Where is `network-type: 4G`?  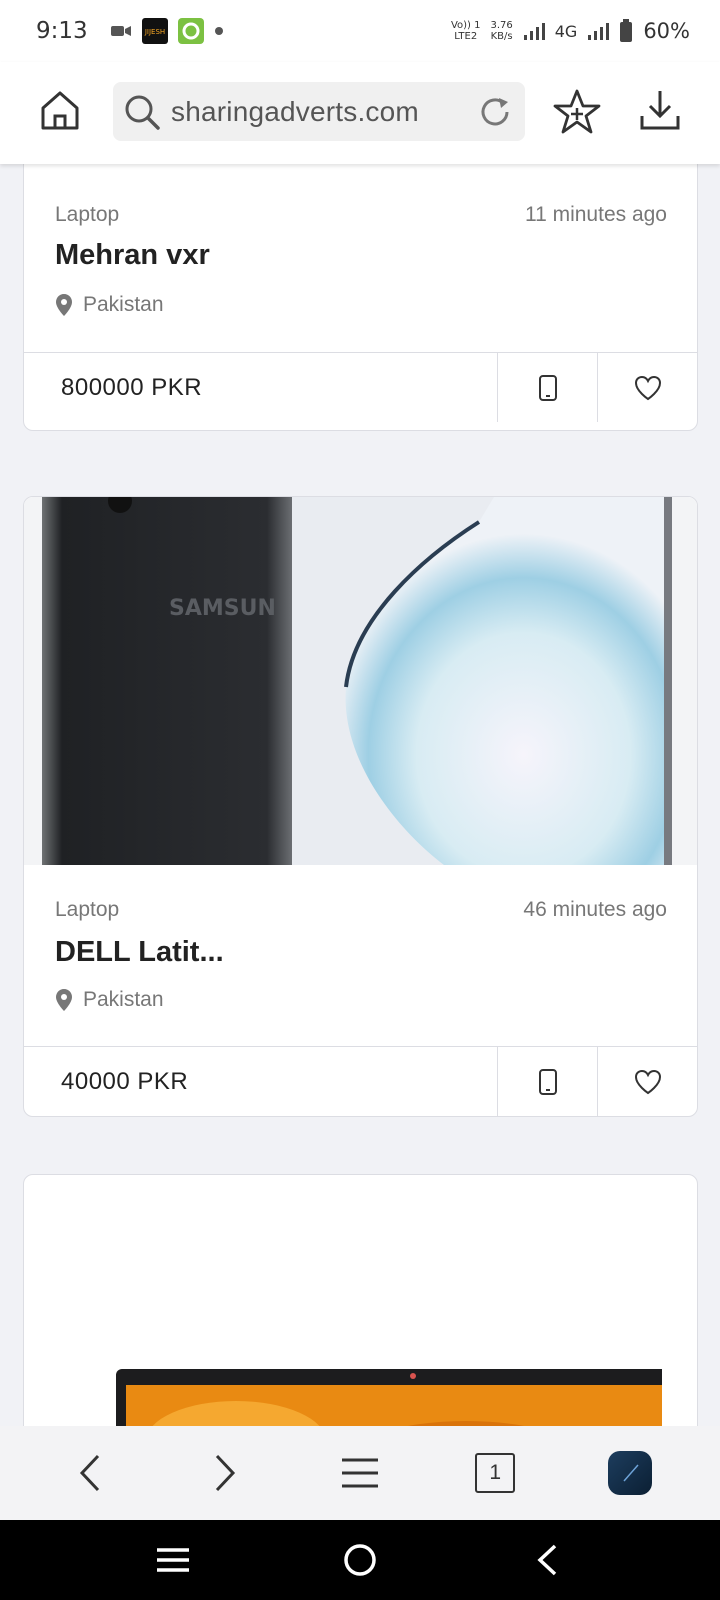 network-type: 4G is located at coordinates (566, 31).